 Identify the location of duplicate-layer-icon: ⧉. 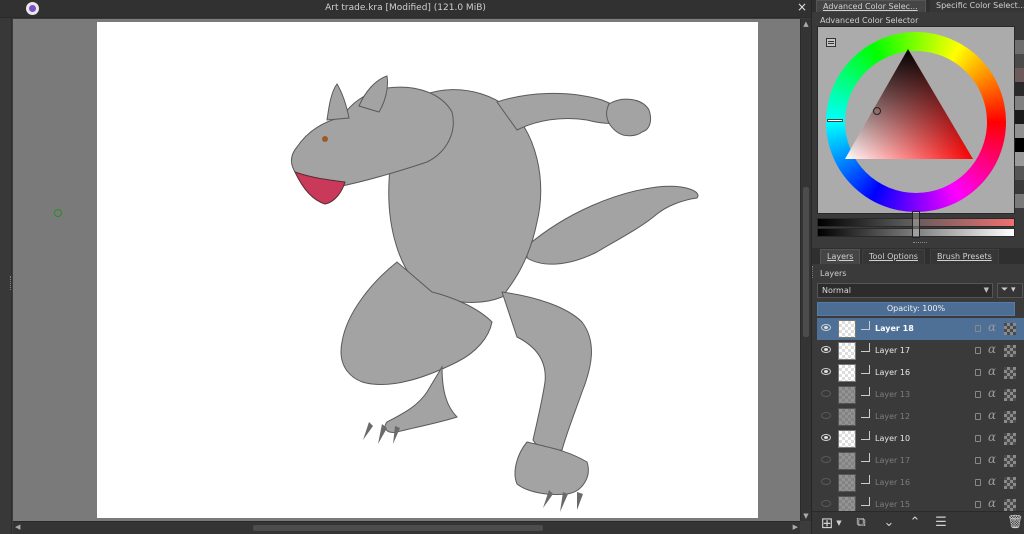
(861, 523).